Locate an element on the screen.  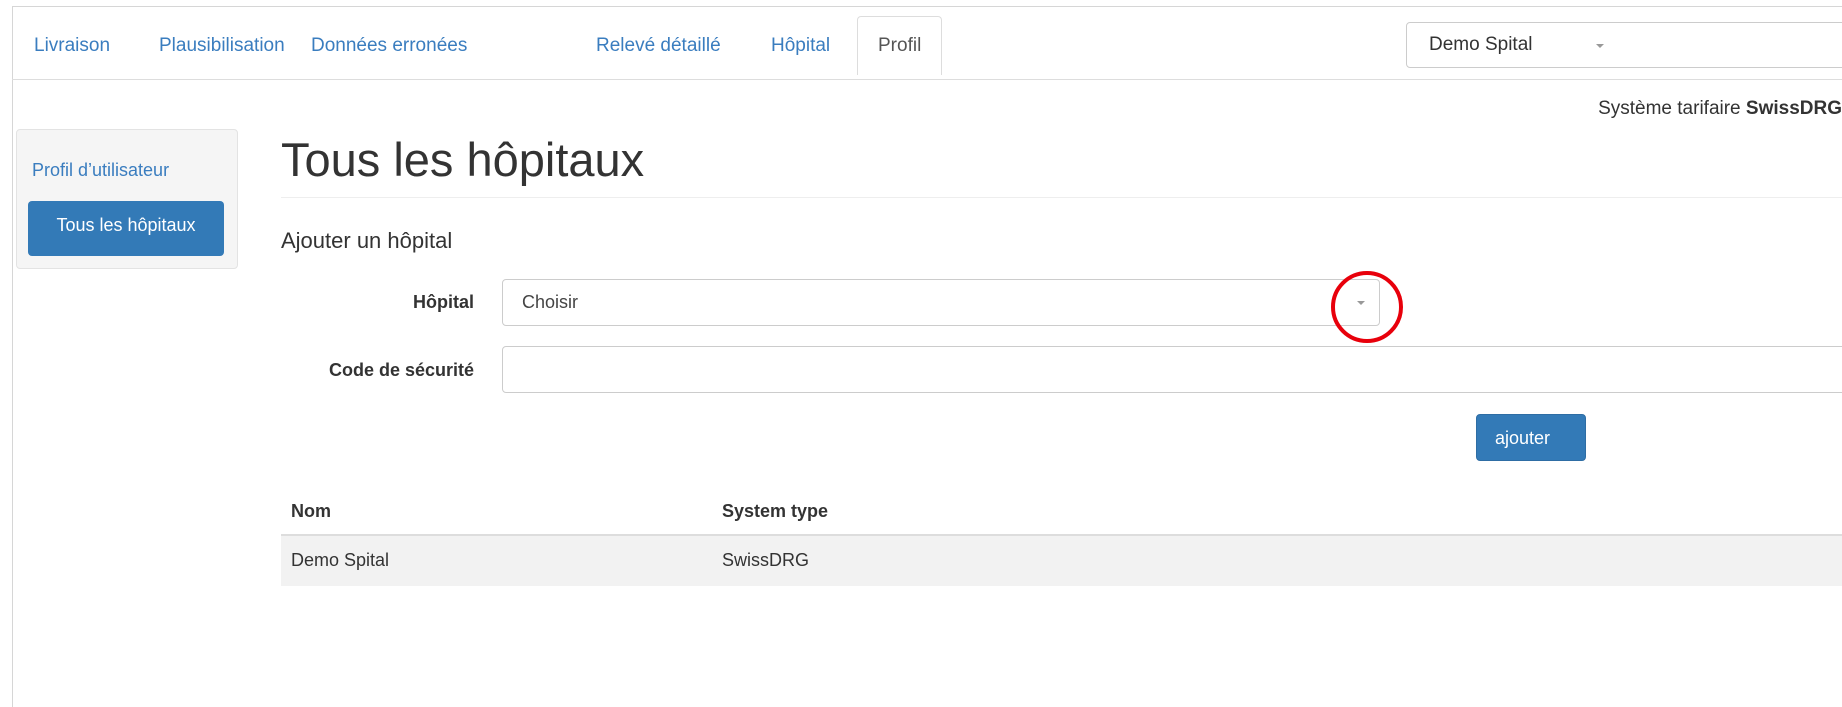
caret-down-icon is located at coordinates (1600, 46).